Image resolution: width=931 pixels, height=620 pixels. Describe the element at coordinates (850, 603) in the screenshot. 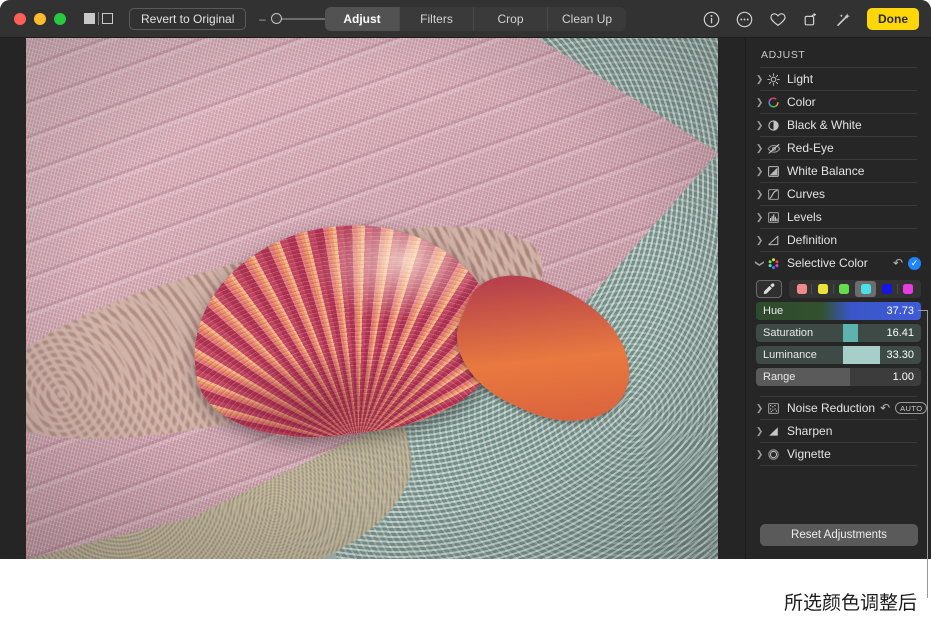

I see `caption-text: 所选颜色调整后` at that location.